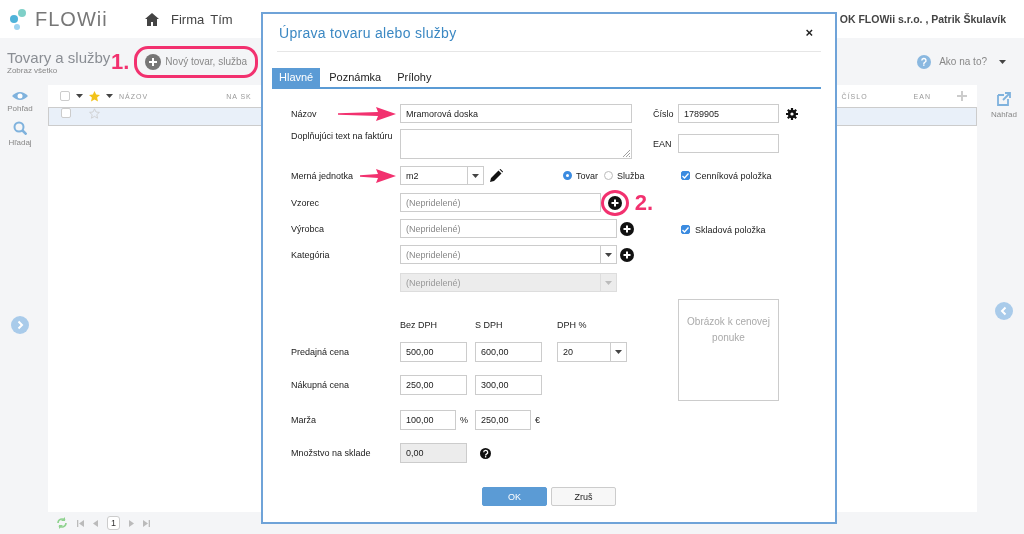 The width and height of the screenshot is (1024, 534). Describe the element at coordinates (20, 96) in the screenshot. I see `eye-icon` at that location.